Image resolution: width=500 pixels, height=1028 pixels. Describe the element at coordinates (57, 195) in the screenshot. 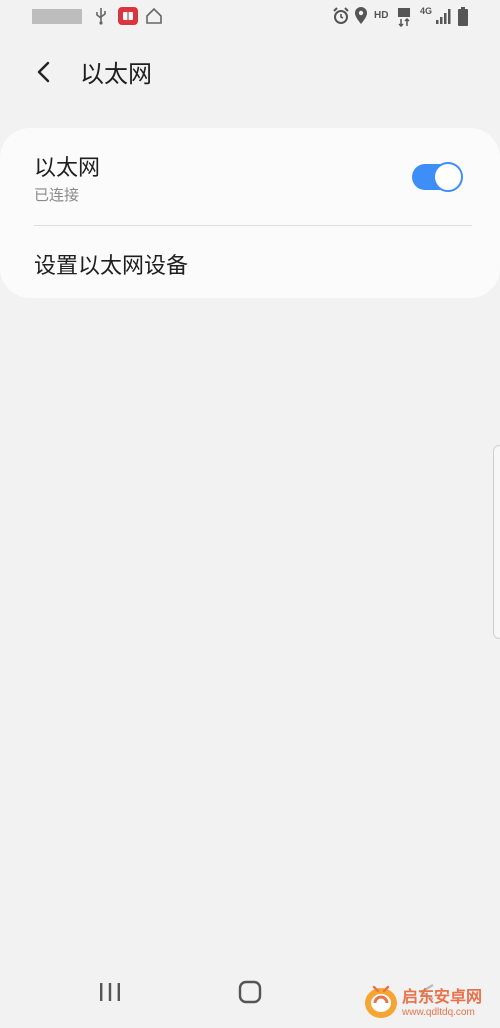

I see `ethernet-status: 已连接` at that location.